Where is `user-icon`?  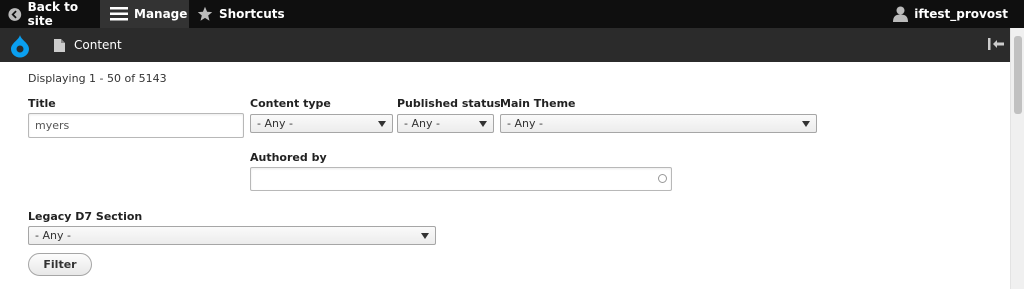
user-icon is located at coordinates (901, 14).